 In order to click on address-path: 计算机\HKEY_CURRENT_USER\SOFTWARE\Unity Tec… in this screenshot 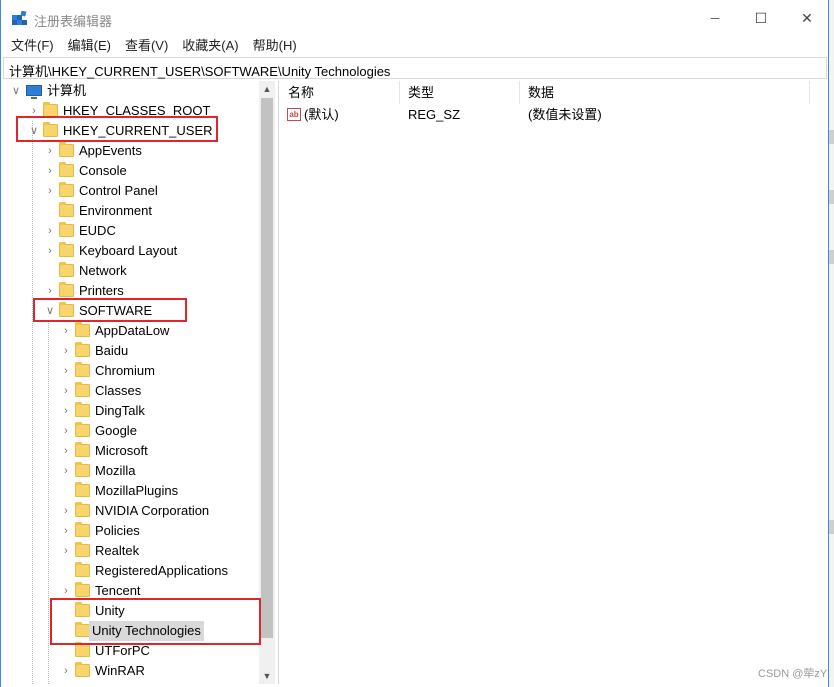, I will do `click(200, 71)`.